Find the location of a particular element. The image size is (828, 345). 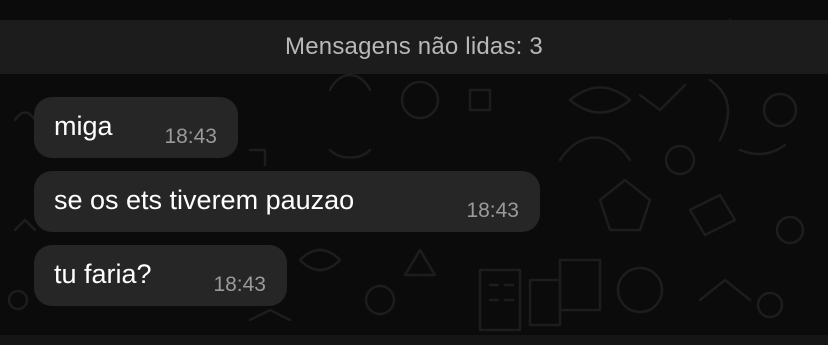

message-bubble: tu faria? 18:43 is located at coordinates (160, 275).